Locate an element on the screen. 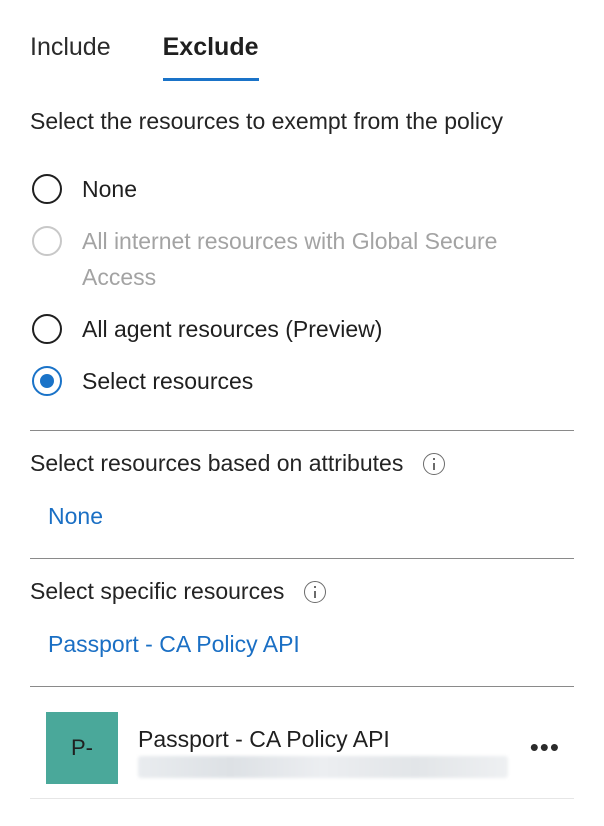 The image size is (604, 826). radio-label: Select resources is located at coordinates (168, 381).